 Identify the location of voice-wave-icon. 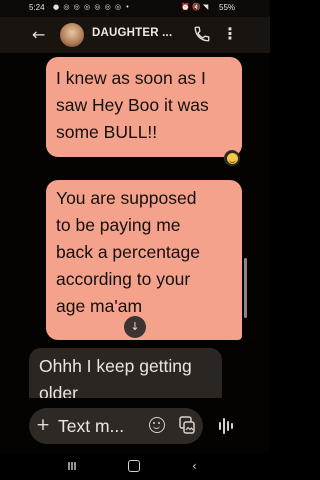
(226, 426).